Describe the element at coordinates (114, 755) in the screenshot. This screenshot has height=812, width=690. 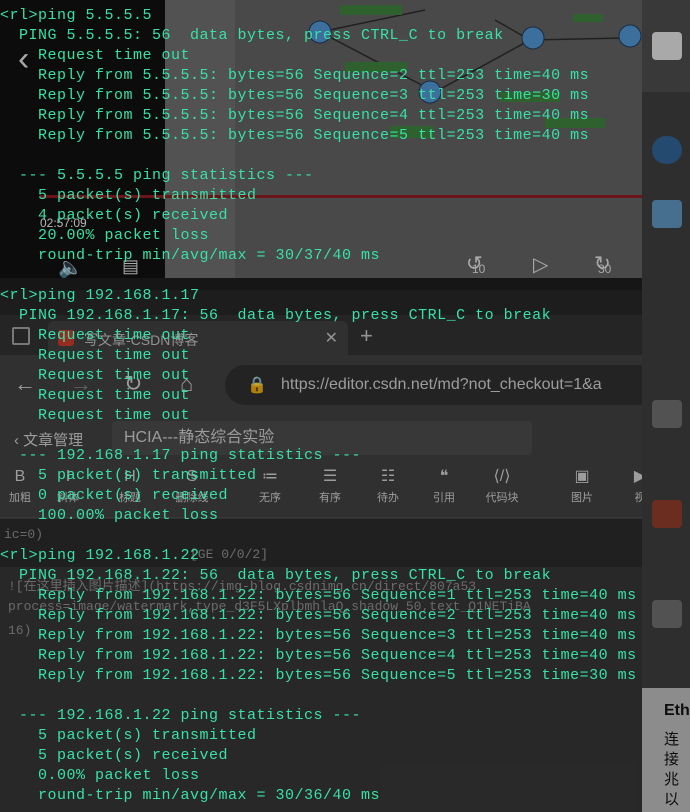
I see `terminal-line: 5 packet(s) received` at that location.